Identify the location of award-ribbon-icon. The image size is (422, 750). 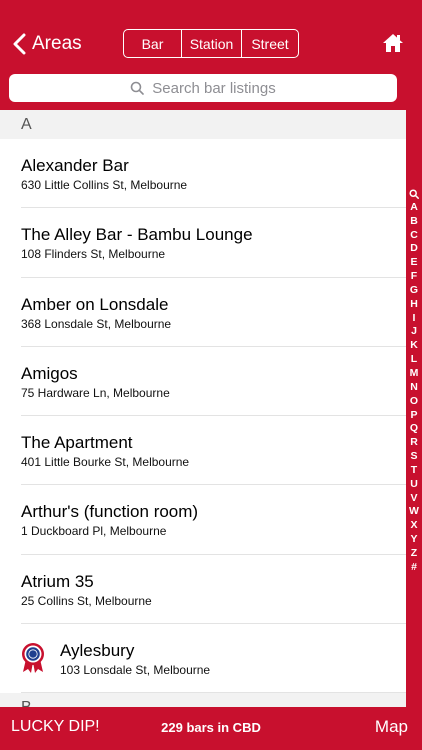
(33, 658).